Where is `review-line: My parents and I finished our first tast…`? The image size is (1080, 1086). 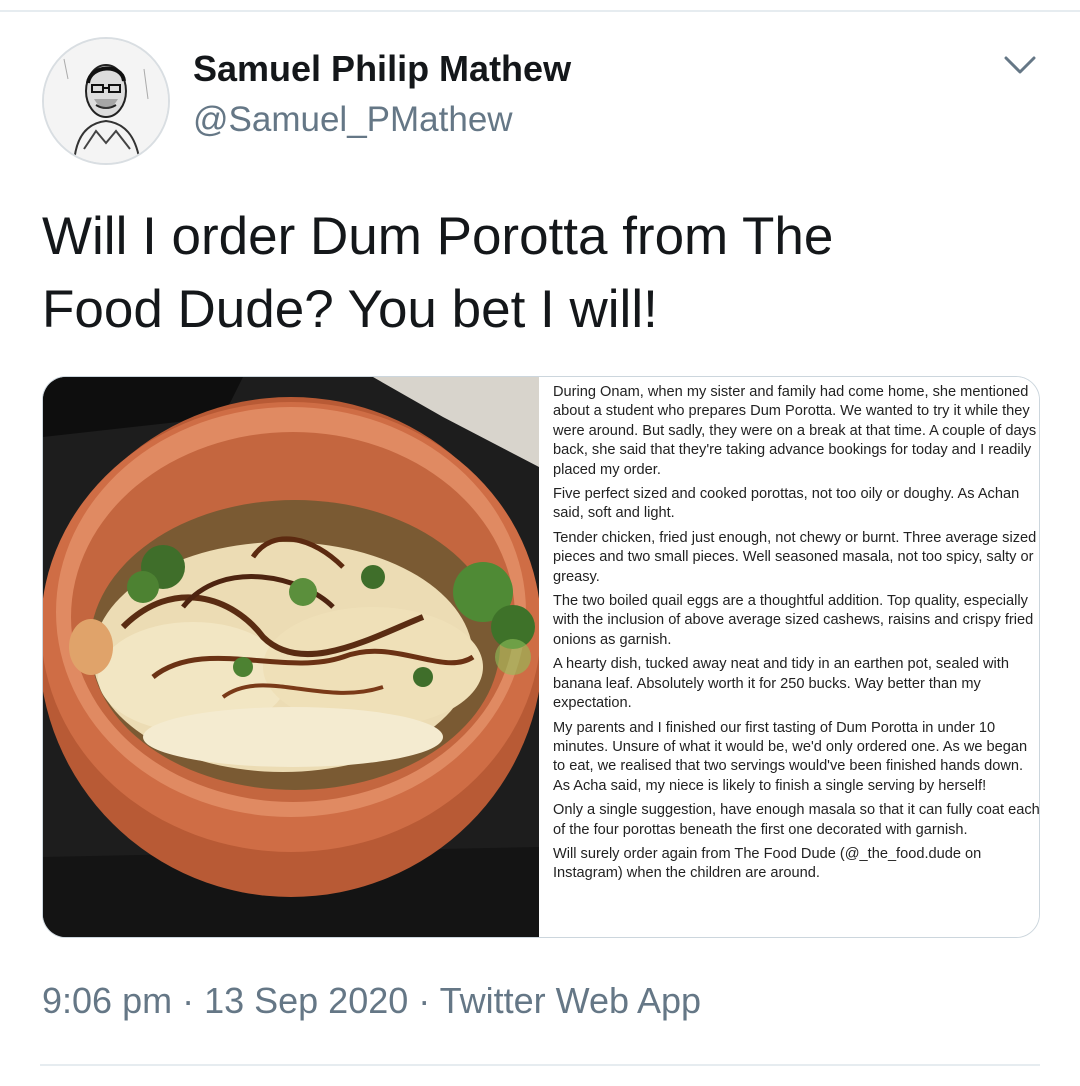 review-line: My parents and I finished our first tast… is located at coordinates (774, 727).